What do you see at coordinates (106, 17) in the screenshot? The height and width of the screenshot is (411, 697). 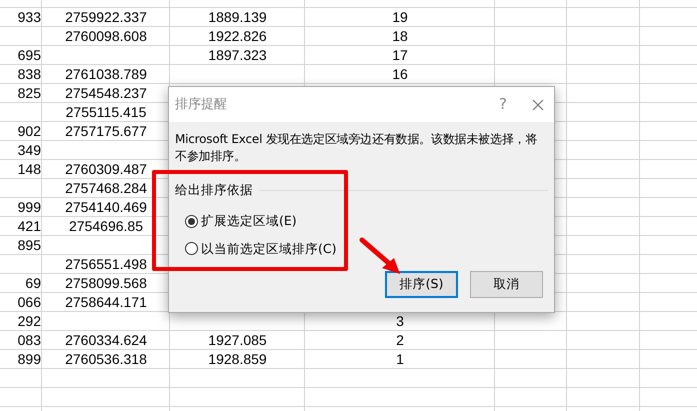 I see `table-cell: 2759922.337` at bounding box center [106, 17].